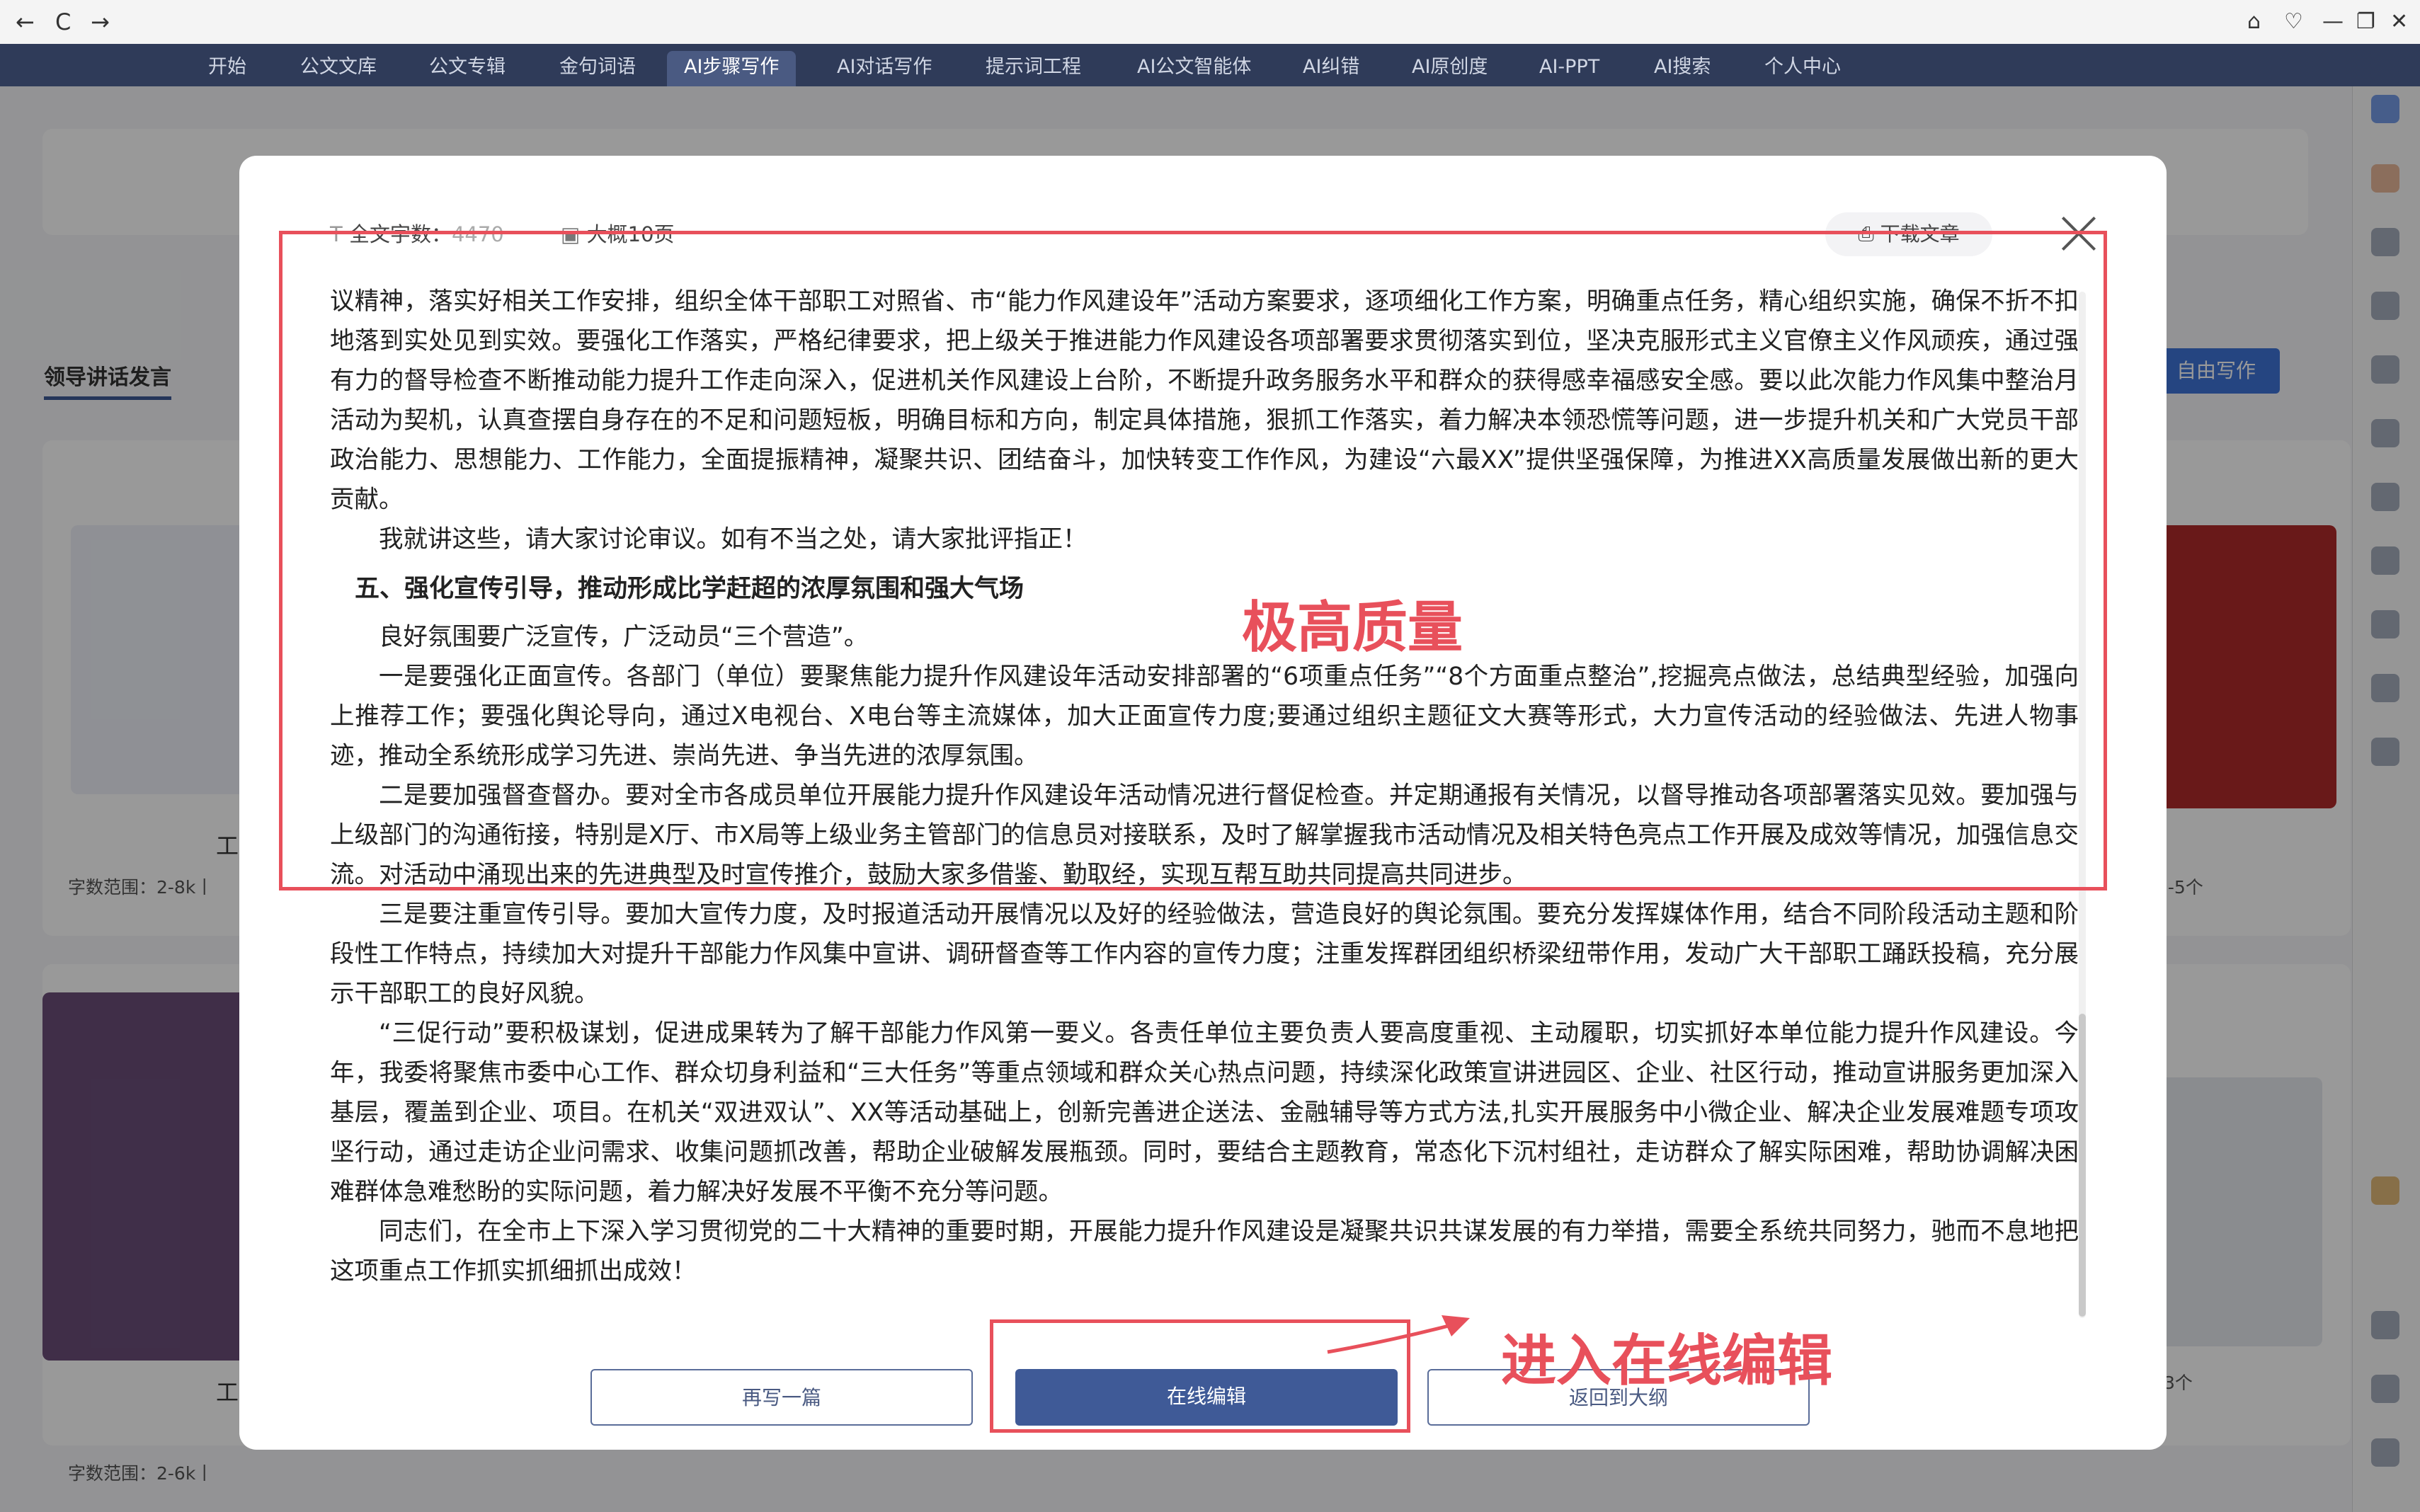 The image size is (2420, 1512). I want to click on nav-item-ai-ppt: AI-PPT, so click(1569, 68).